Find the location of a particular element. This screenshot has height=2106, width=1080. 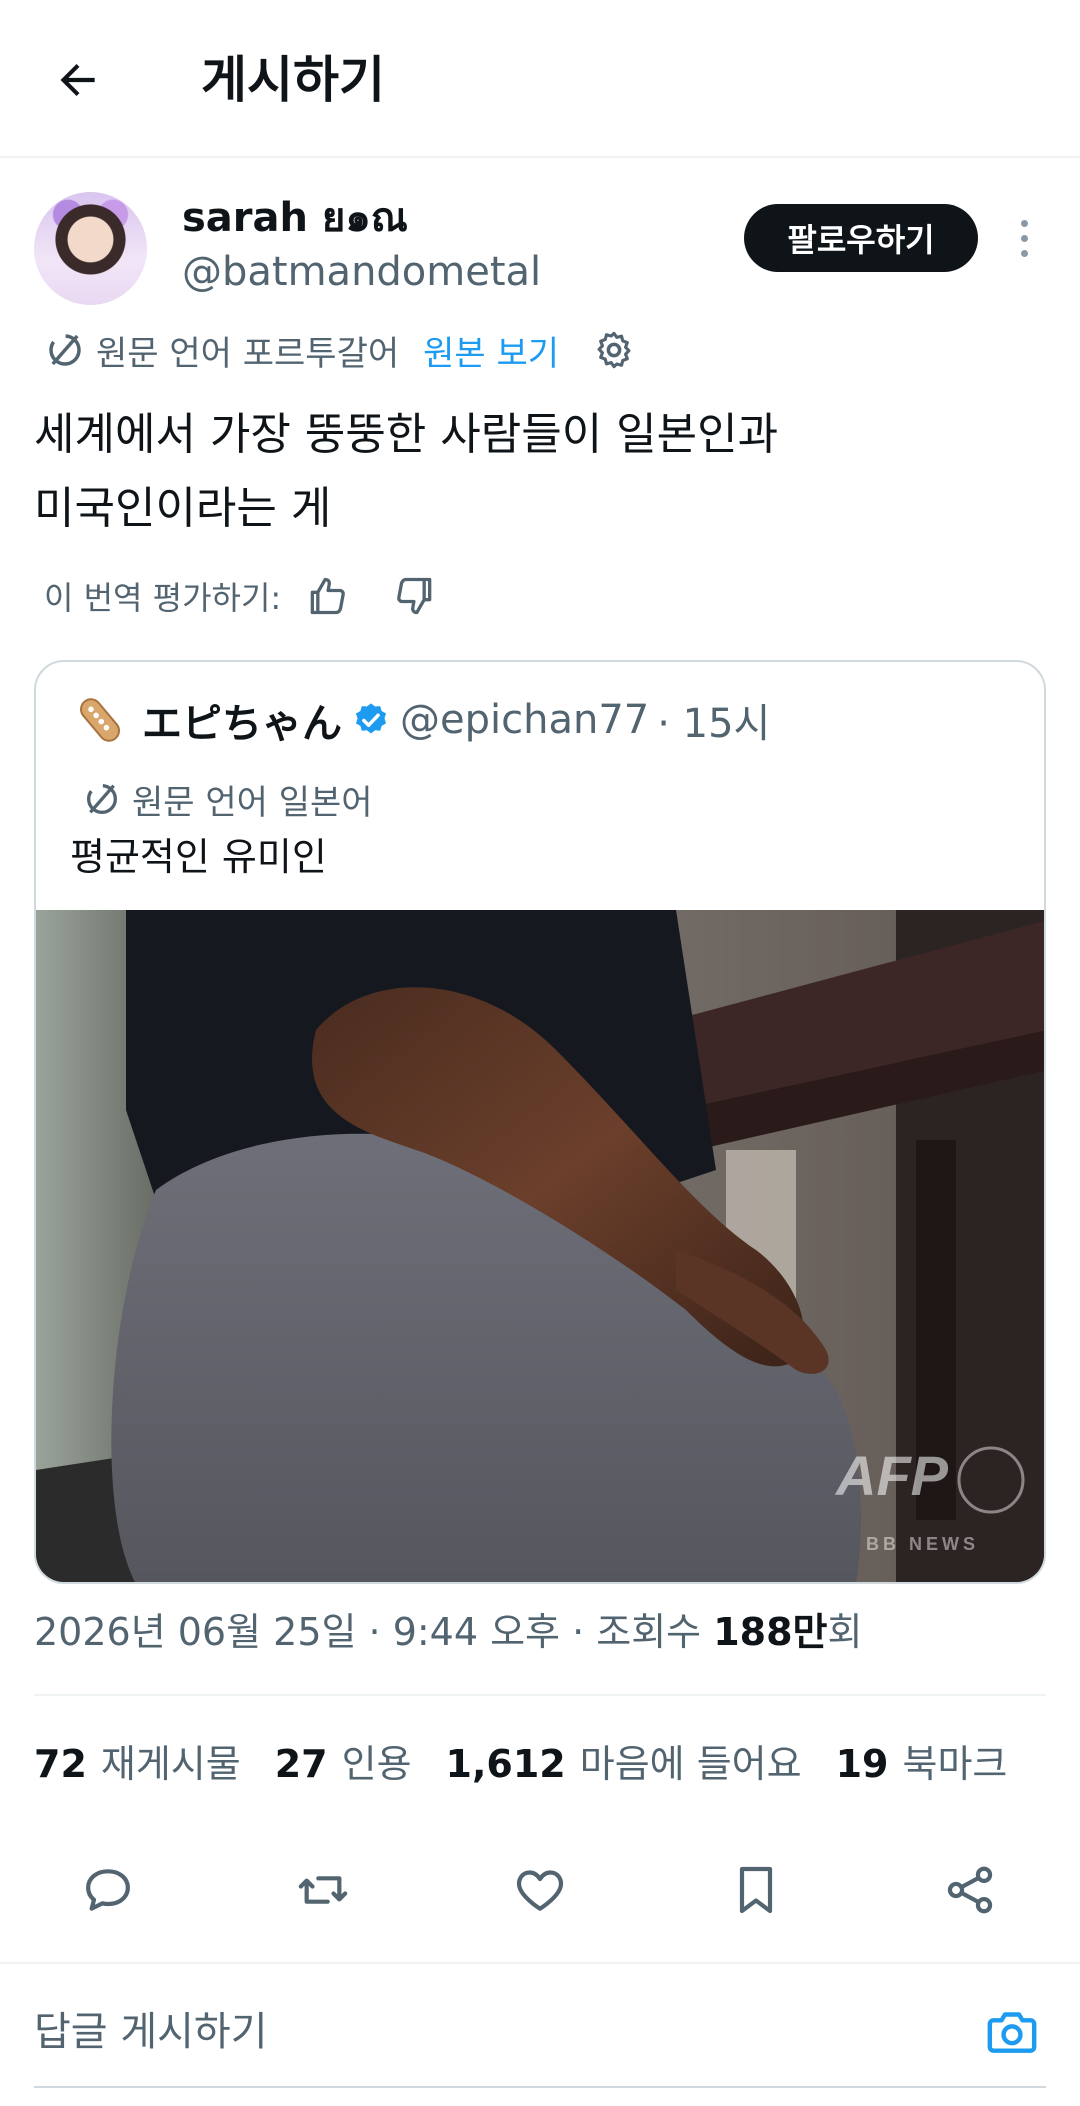

quoted-post-header: エピちゃん @epichan77 · 15시 is located at coordinates (421, 720).